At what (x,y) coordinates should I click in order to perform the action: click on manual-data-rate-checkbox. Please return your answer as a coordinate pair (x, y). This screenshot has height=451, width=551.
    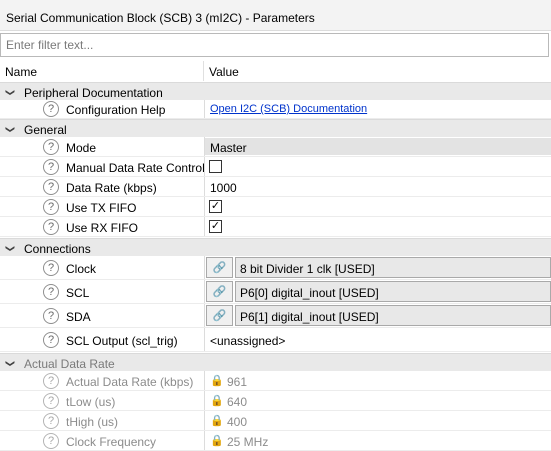
    Looking at the image, I should click on (215, 166).